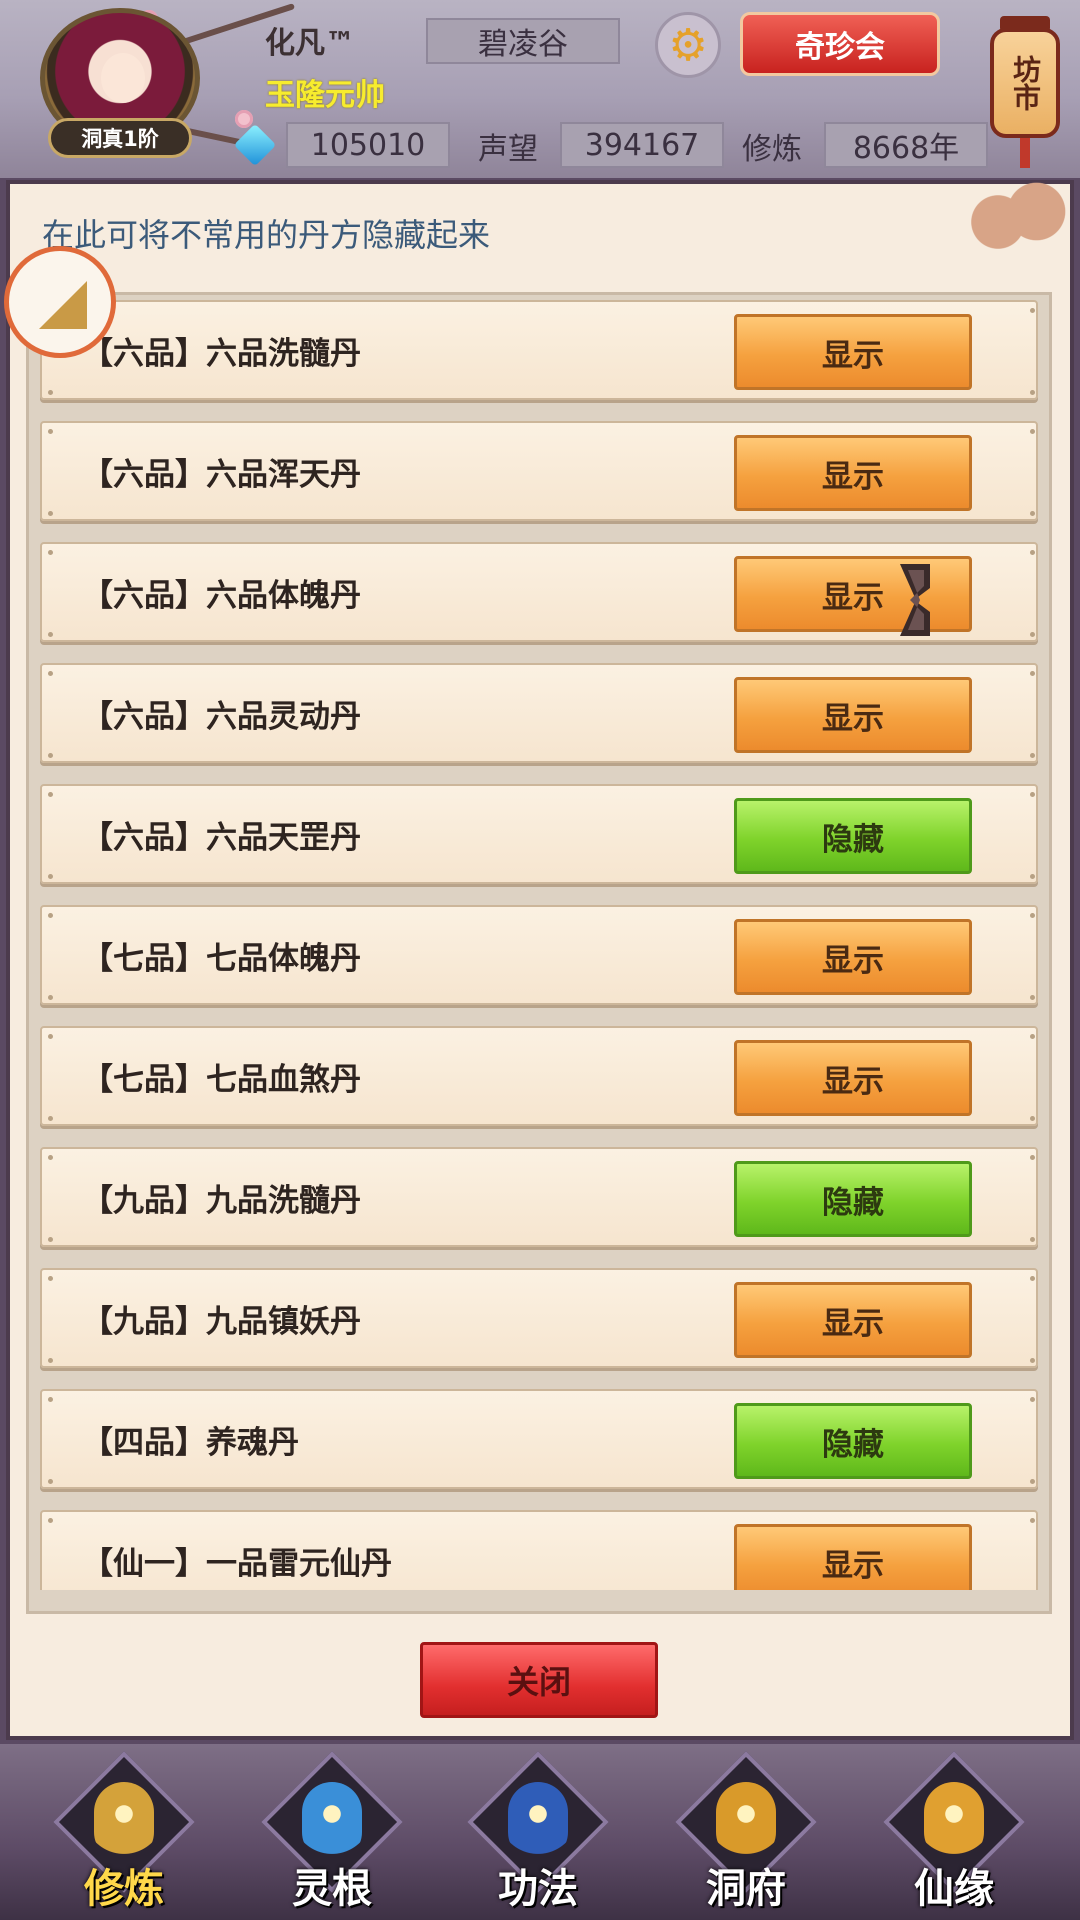 Image resolution: width=1080 pixels, height=1920 pixels. I want to click on pagoda-icon, so click(746, 1822).